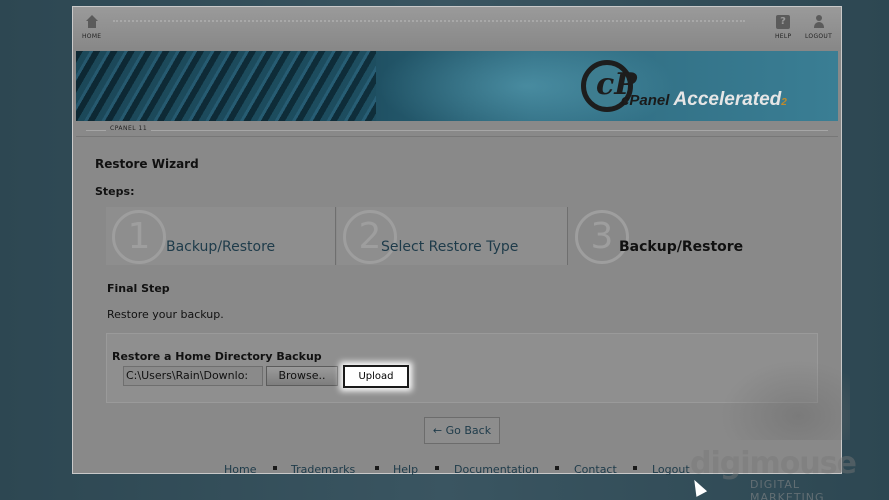 The height and width of the screenshot is (500, 889). Describe the element at coordinates (457, 29) in the screenshot. I see `top-toolbar: HOME ? HELP LOGOUT` at that location.